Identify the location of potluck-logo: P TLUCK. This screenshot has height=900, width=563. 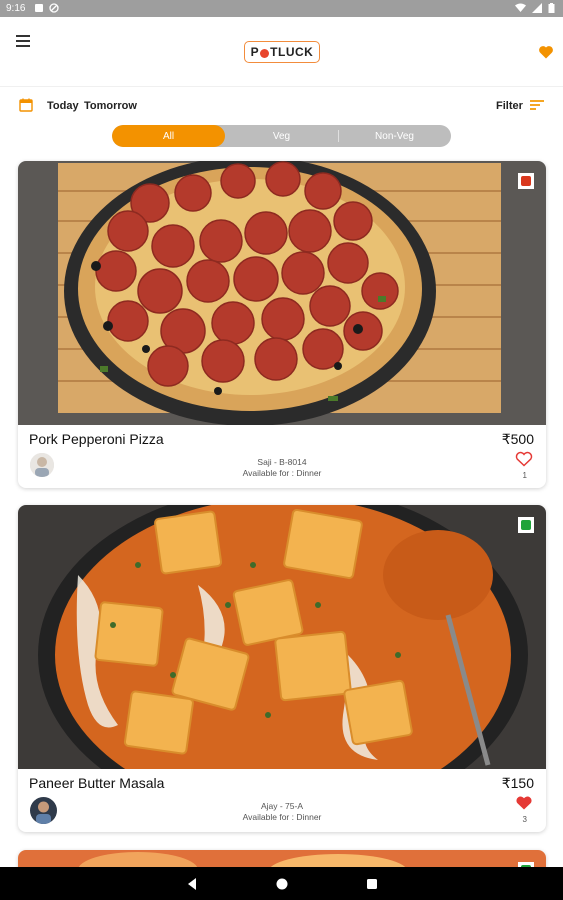
(282, 52).